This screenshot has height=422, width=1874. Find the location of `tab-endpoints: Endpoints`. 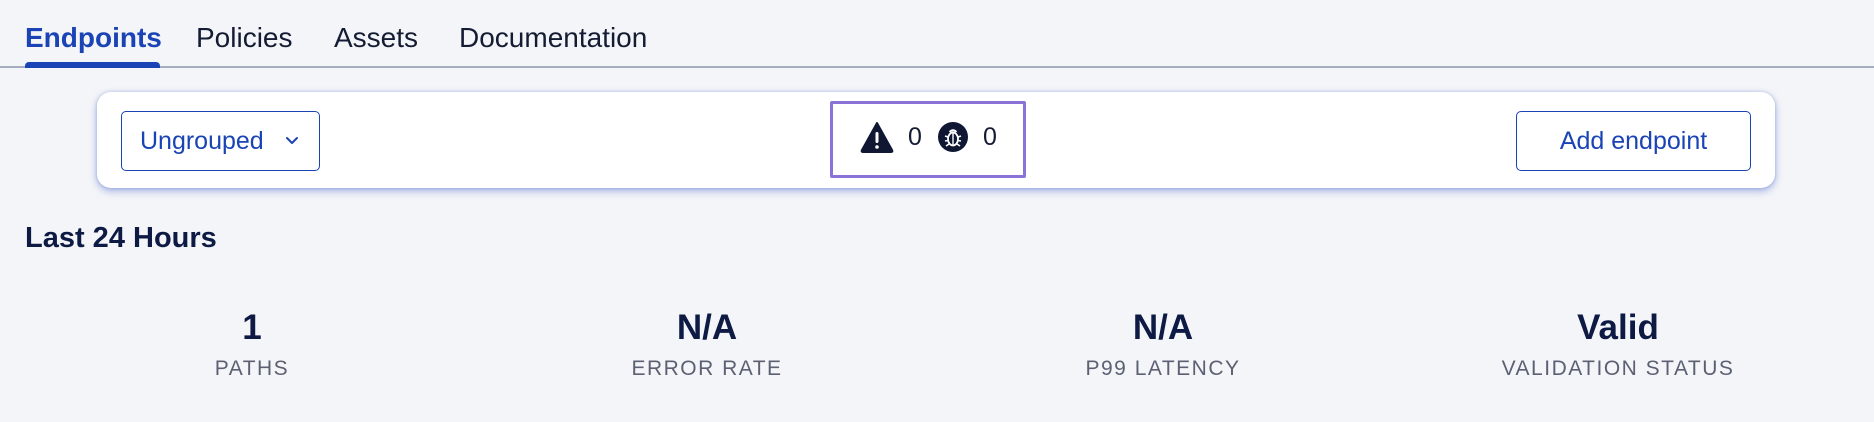

tab-endpoints: Endpoints is located at coordinates (93, 38).